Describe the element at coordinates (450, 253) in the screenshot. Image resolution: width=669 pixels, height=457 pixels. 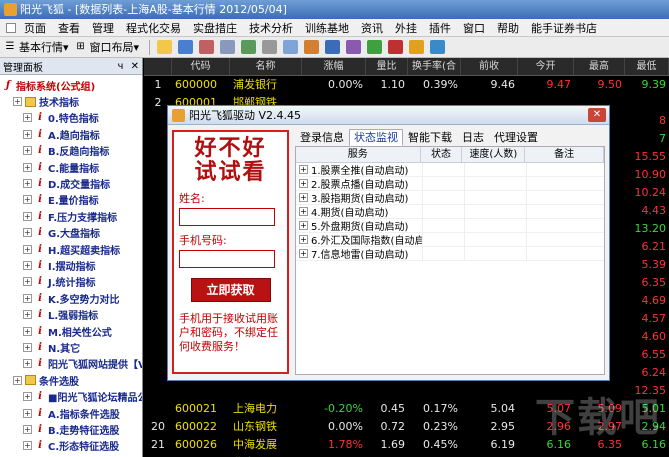
I see `service-row: +7.信息地雷(自动启动)` at that location.